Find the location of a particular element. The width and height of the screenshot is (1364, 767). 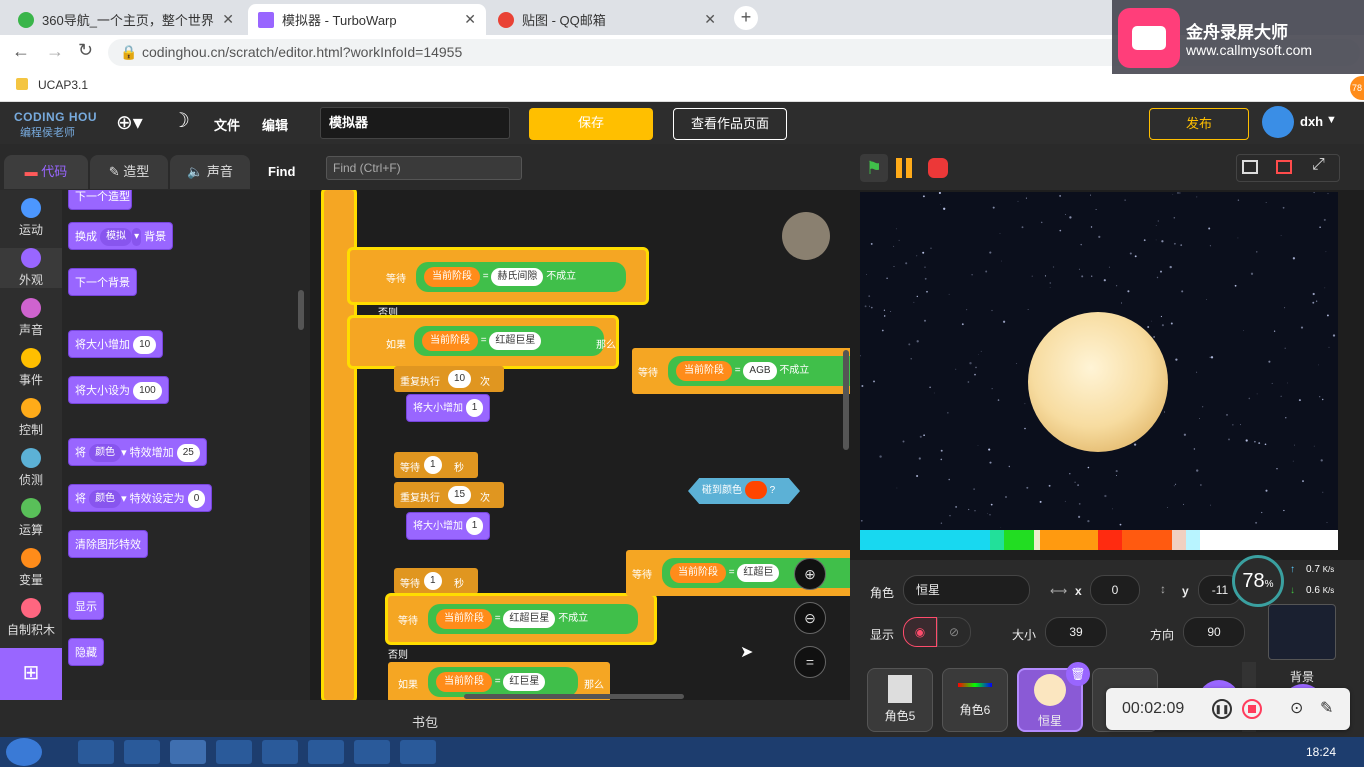

block-next-costume: 下一个造型 is located at coordinates (100, 200).